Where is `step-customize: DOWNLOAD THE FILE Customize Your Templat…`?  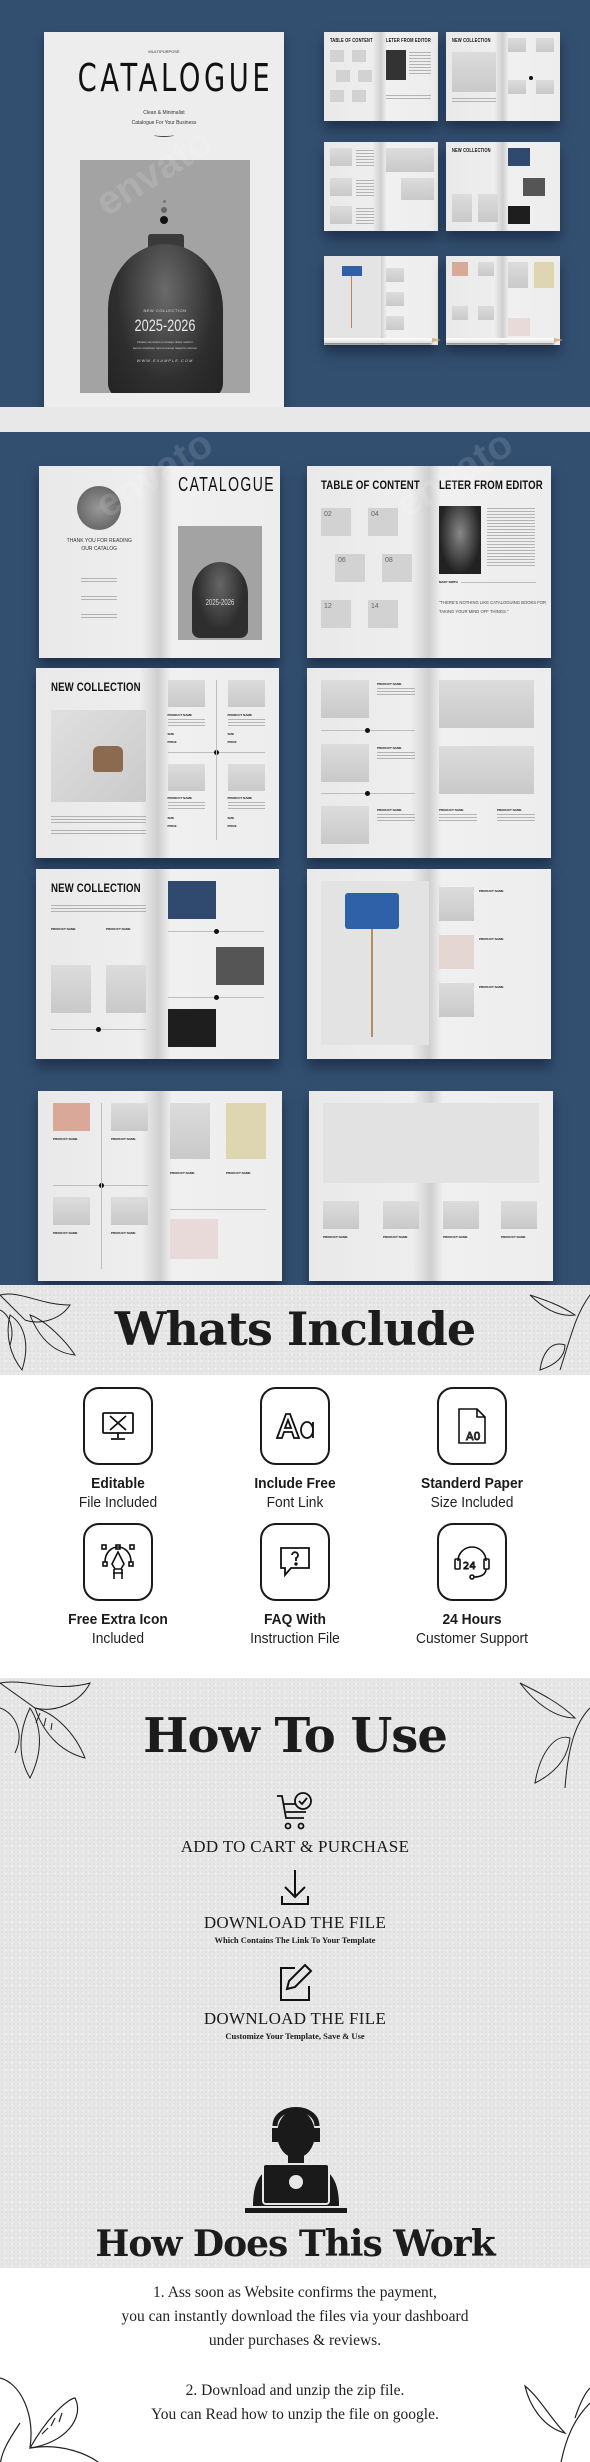
step-customize: DOWNLOAD THE FILE Customize Your Templat… is located at coordinates (295, 2001).